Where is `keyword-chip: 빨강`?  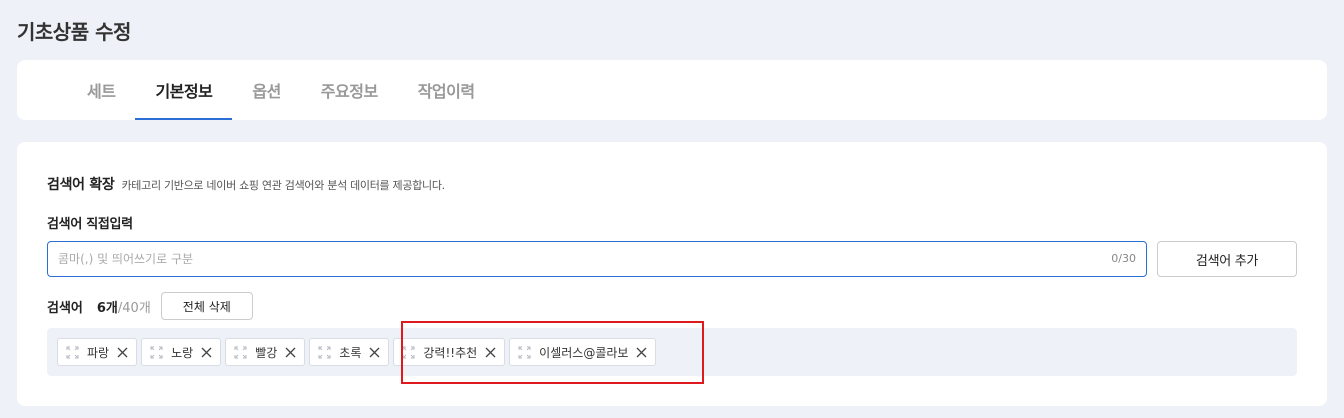
keyword-chip: 빨강 is located at coordinates (265, 352).